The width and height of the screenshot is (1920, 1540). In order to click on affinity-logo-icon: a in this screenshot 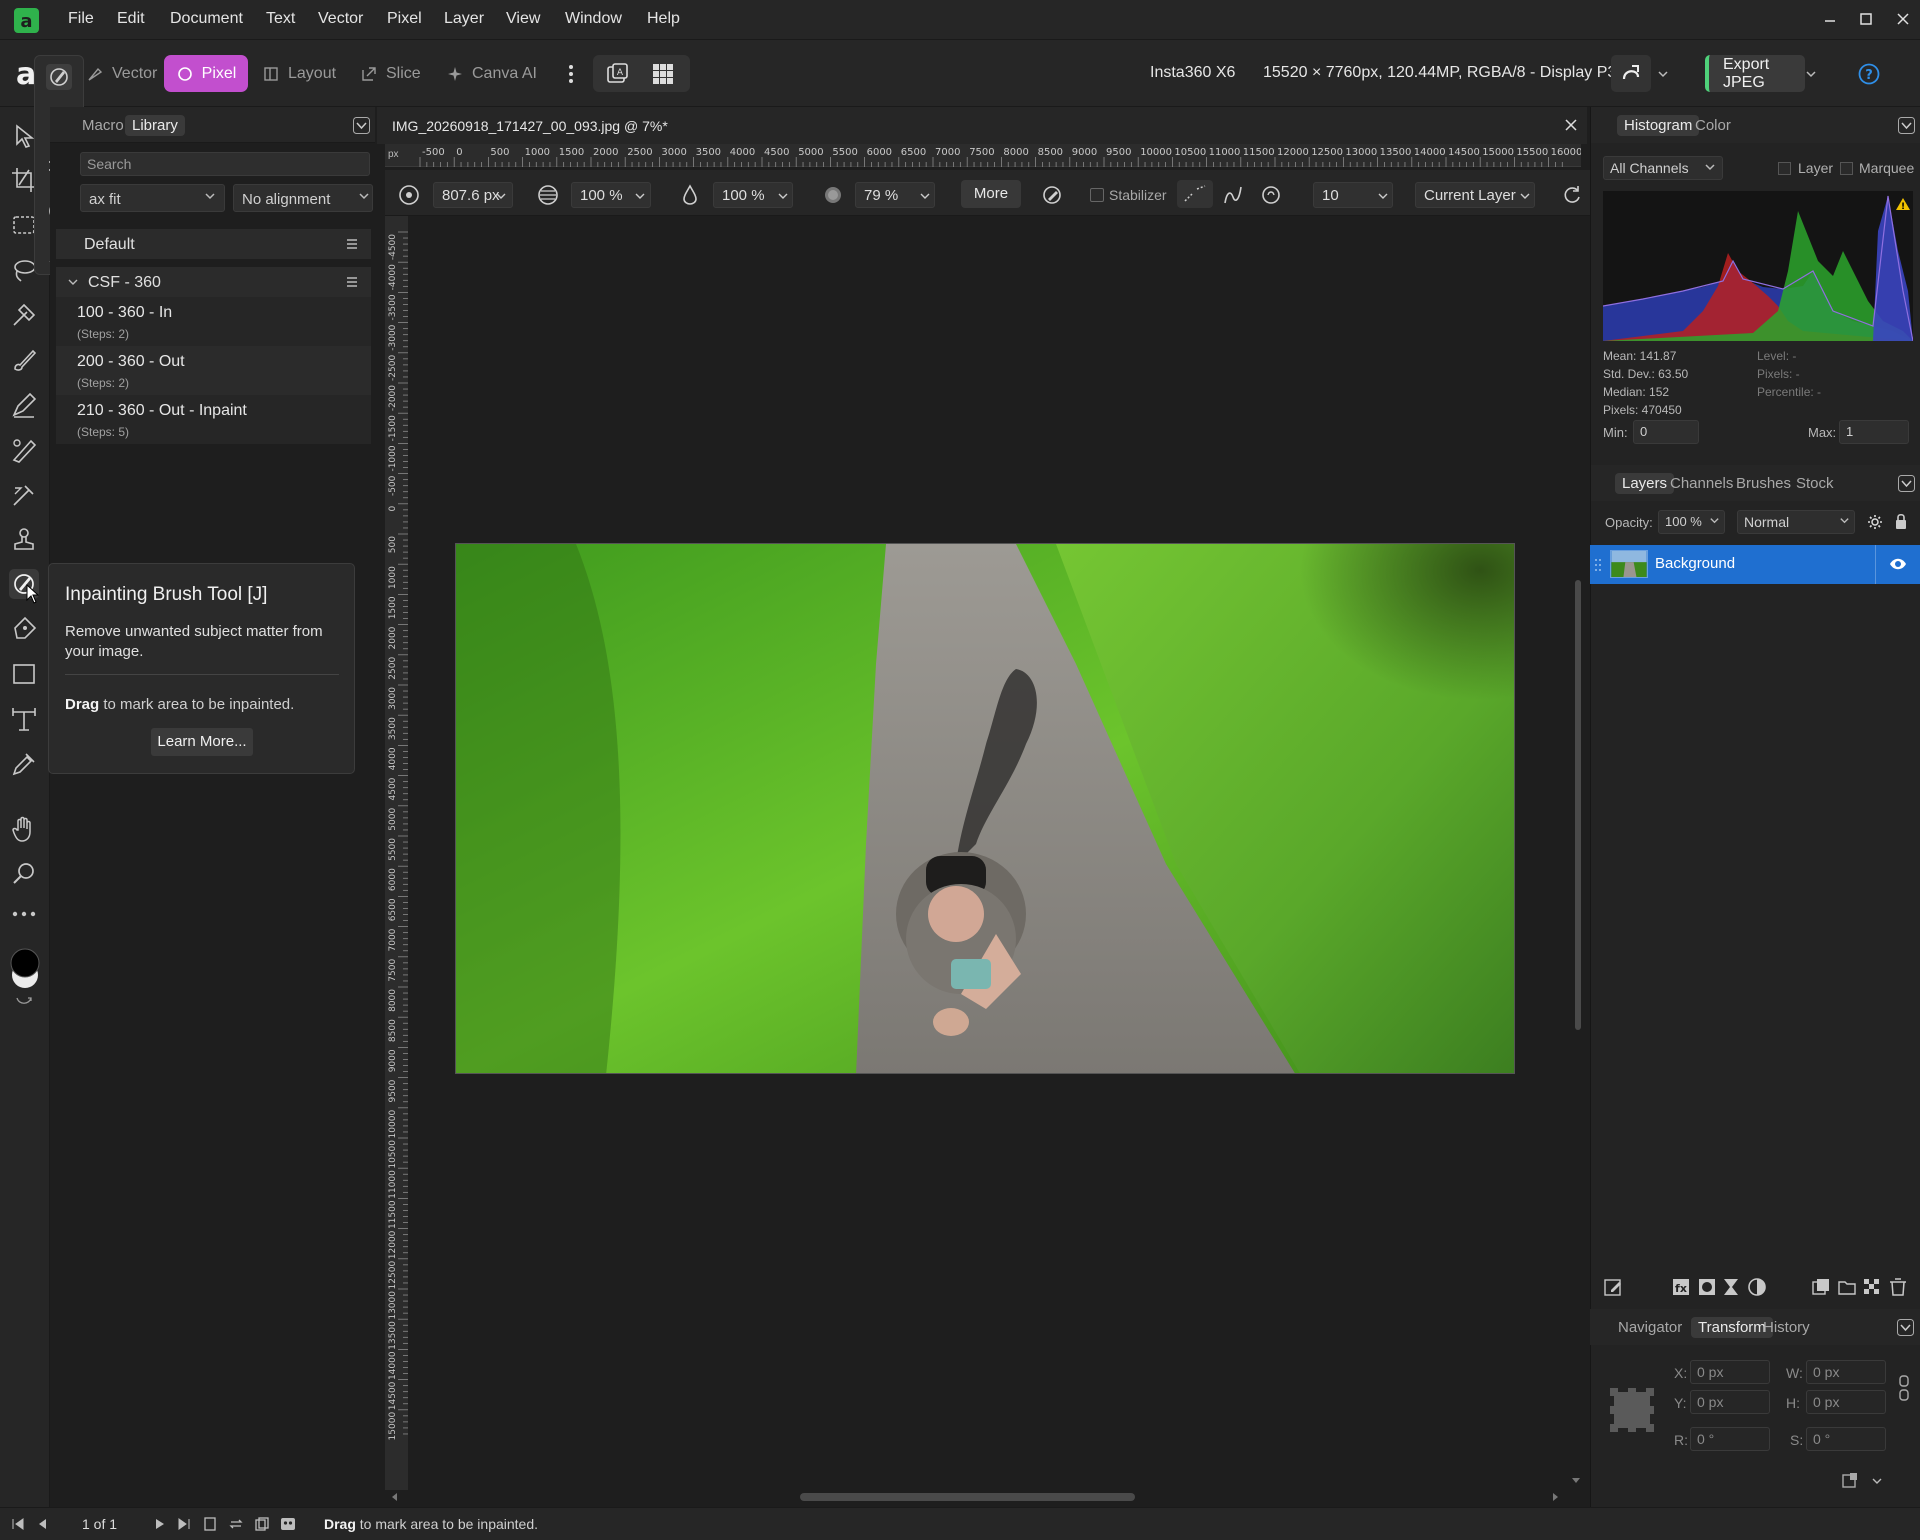, I will do `click(26, 20)`.